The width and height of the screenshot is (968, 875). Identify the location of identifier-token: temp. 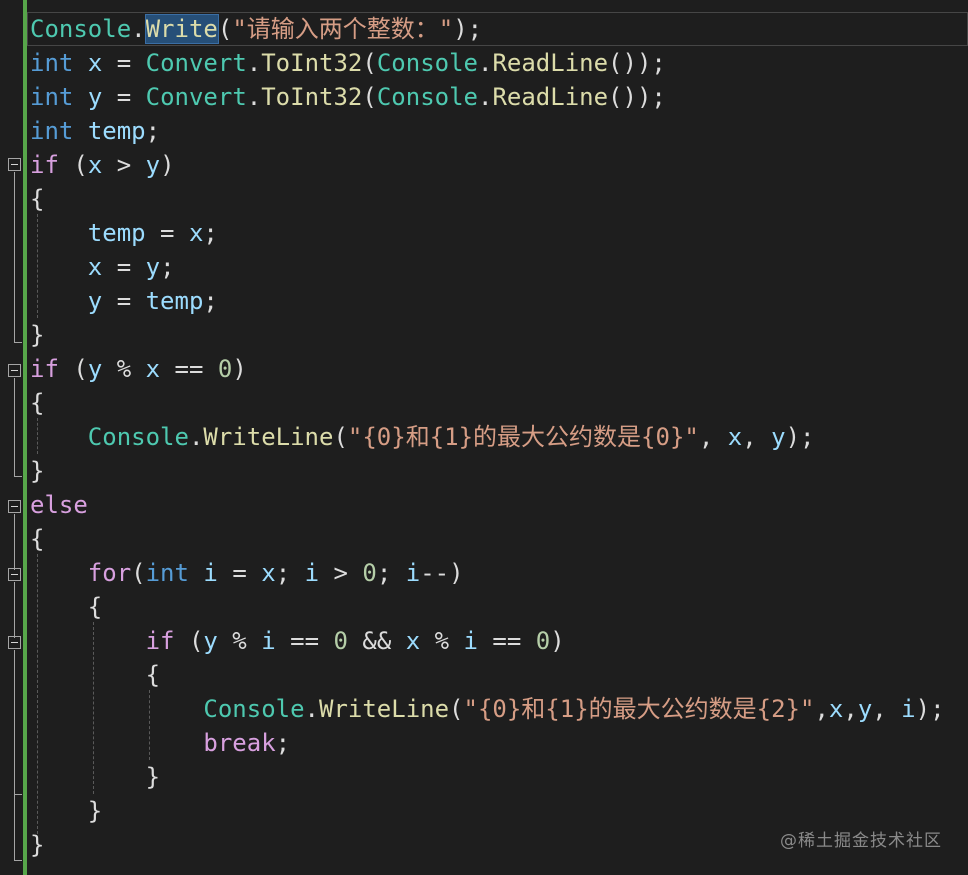
(116, 233).